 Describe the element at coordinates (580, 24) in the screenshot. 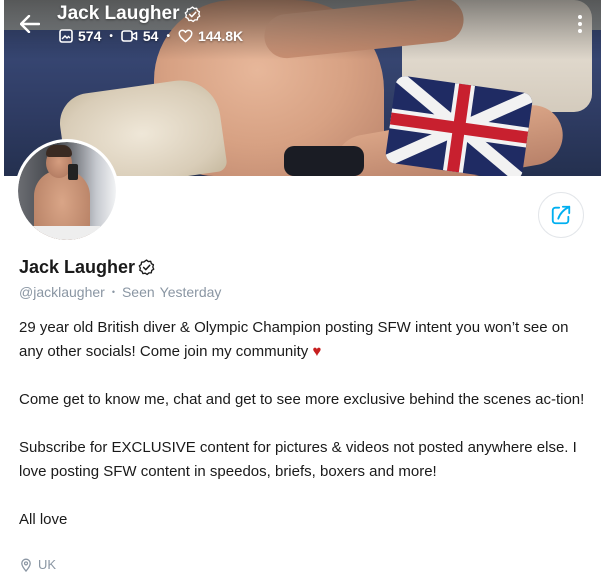

I see `more-options-button` at that location.